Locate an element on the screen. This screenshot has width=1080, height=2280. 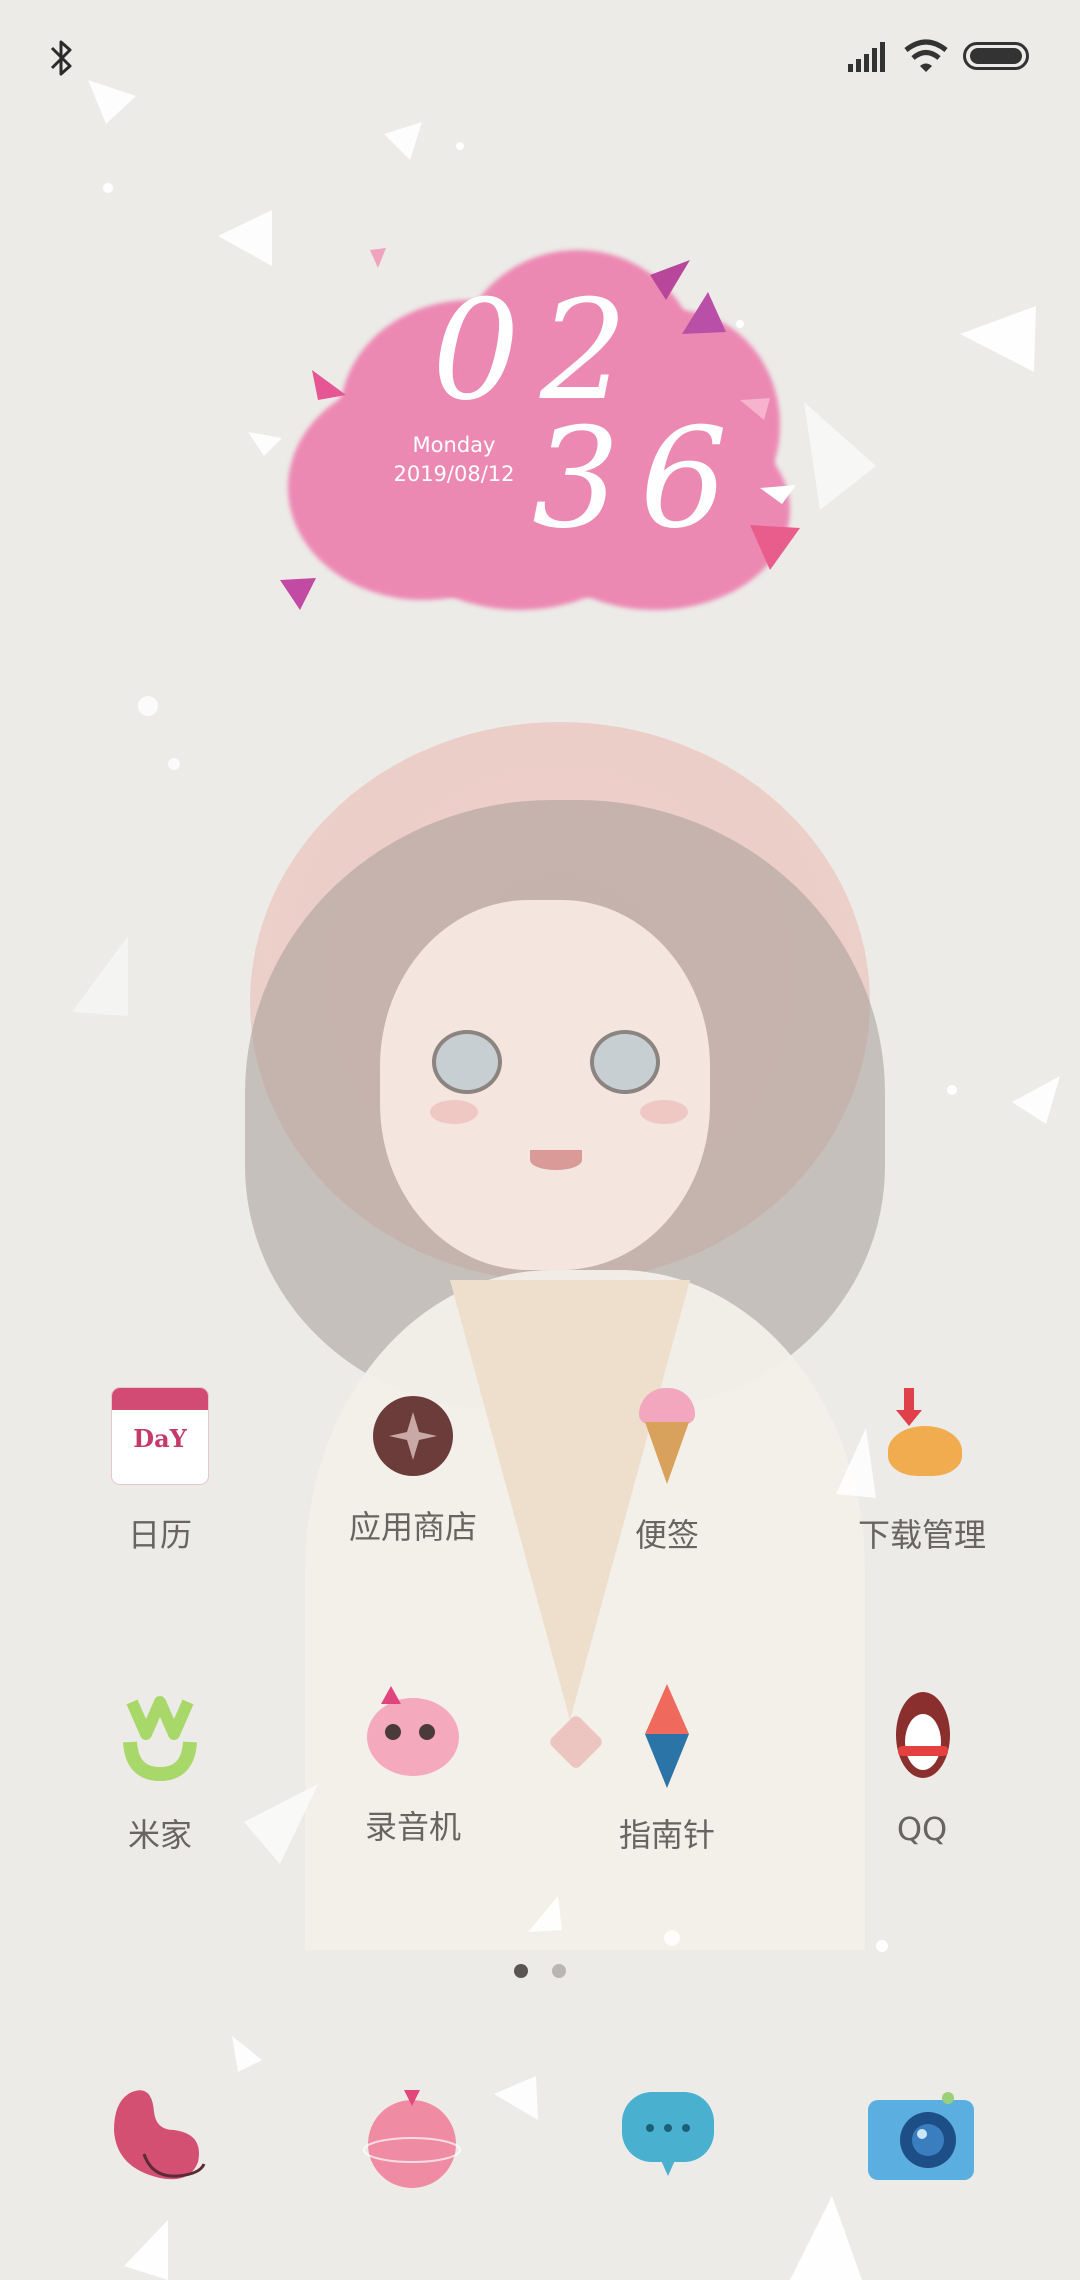
app-label: QQ is located at coordinates (922, 1829).